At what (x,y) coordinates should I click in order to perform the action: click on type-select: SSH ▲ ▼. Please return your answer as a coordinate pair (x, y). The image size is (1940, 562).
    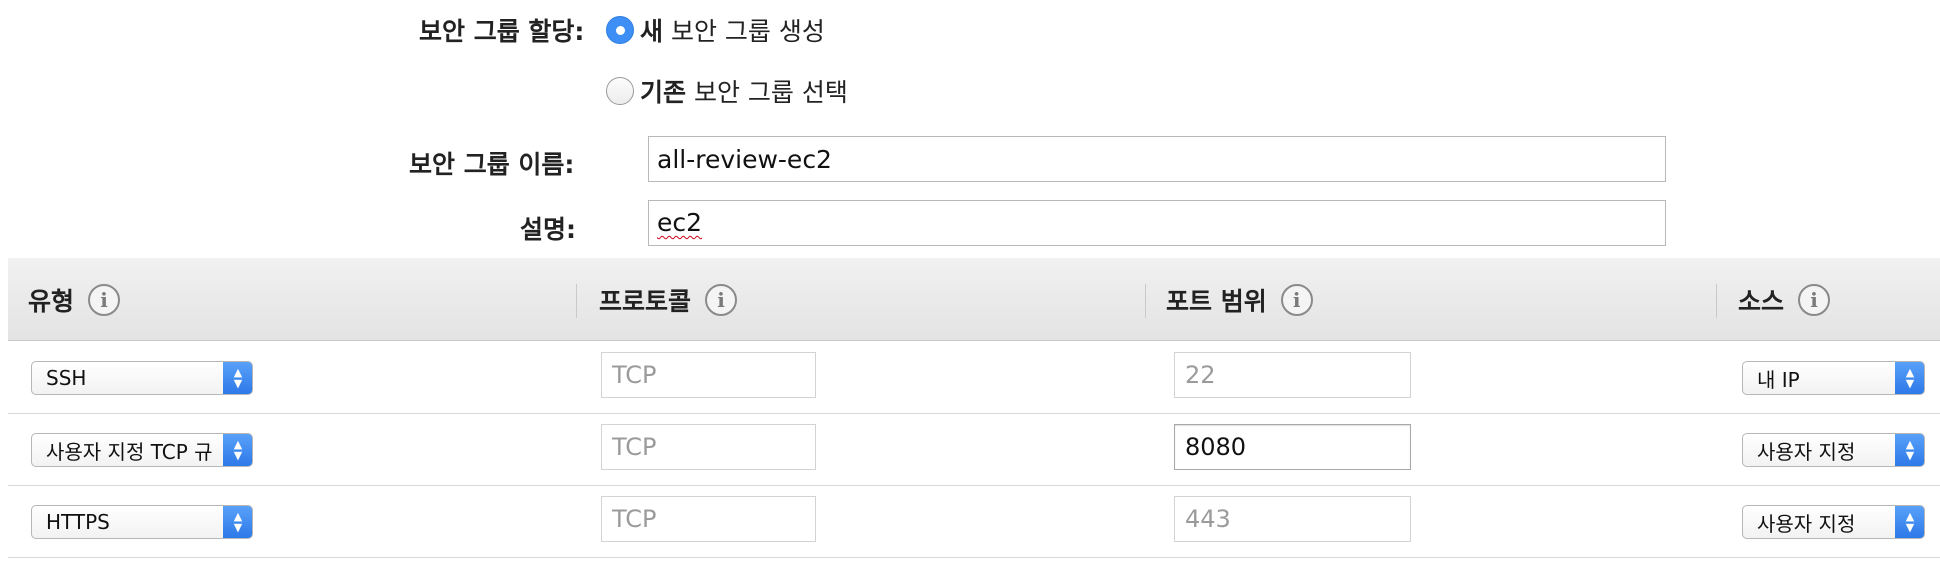
    Looking at the image, I should click on (142, 378).